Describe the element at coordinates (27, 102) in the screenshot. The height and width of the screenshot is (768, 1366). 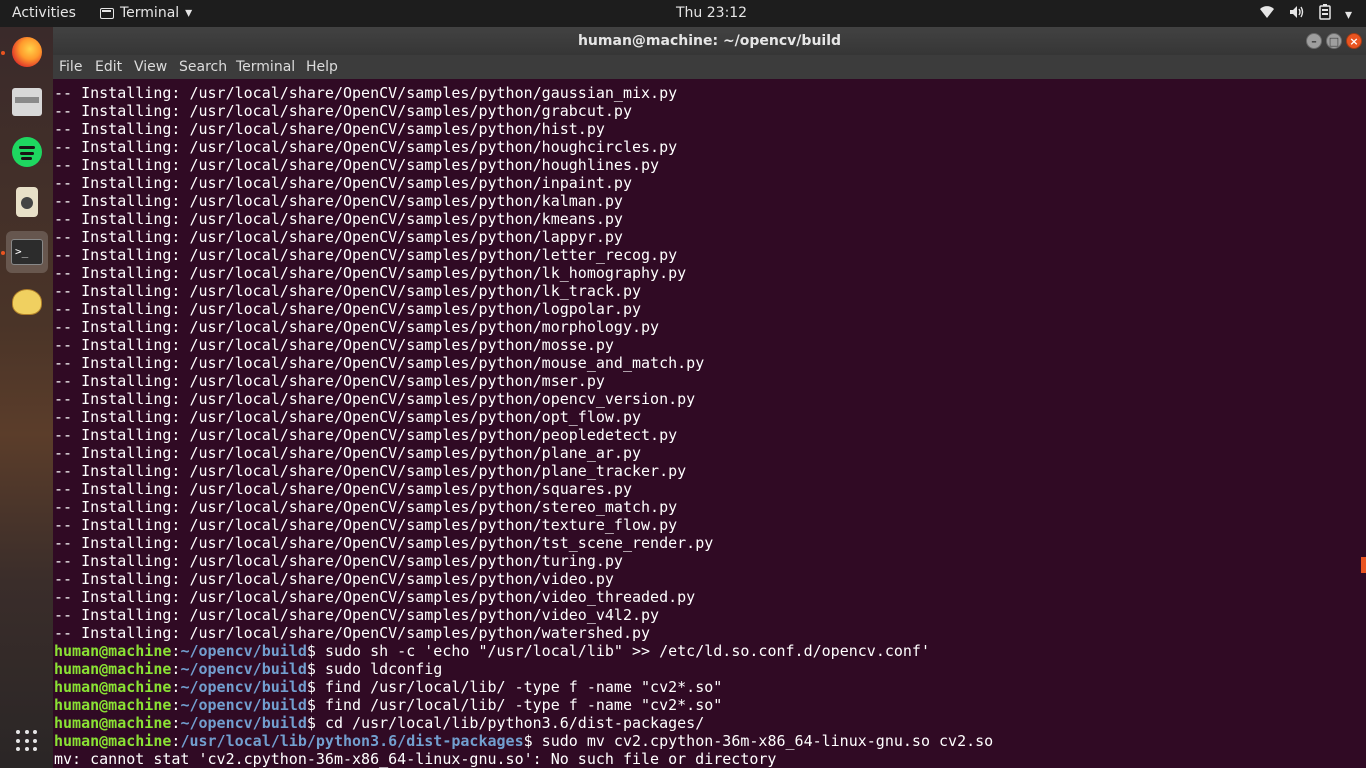
I see `dock-item-files` at that location.